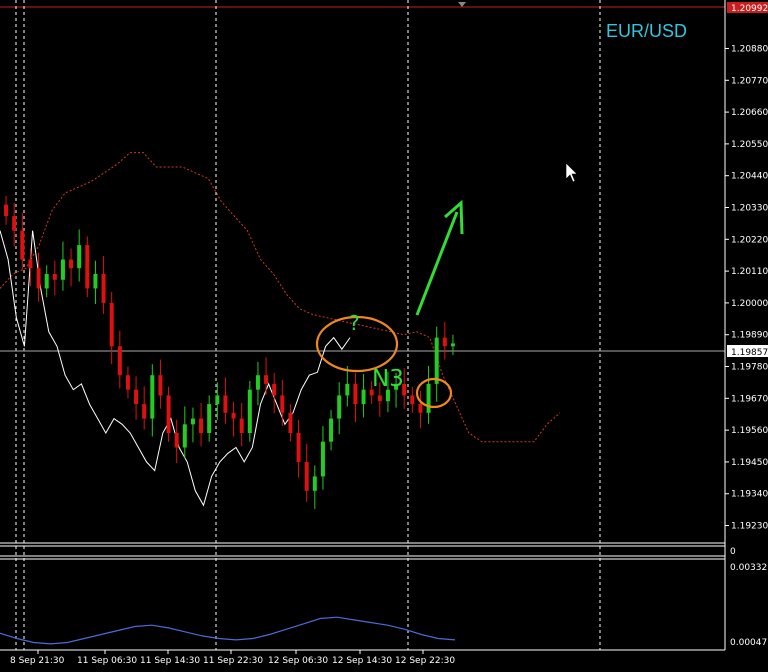 This screenshot has width=768, height=672. Describe the element at coordinates (749, 353) in the screenshot. I see `current-price-label: 1.19857` at that location.